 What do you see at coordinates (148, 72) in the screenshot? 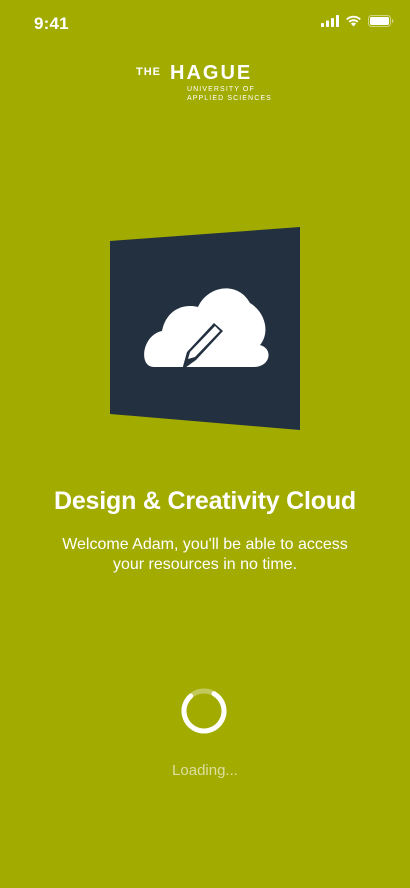
I see `logo-the: THE` at bounding box center [148, 72].